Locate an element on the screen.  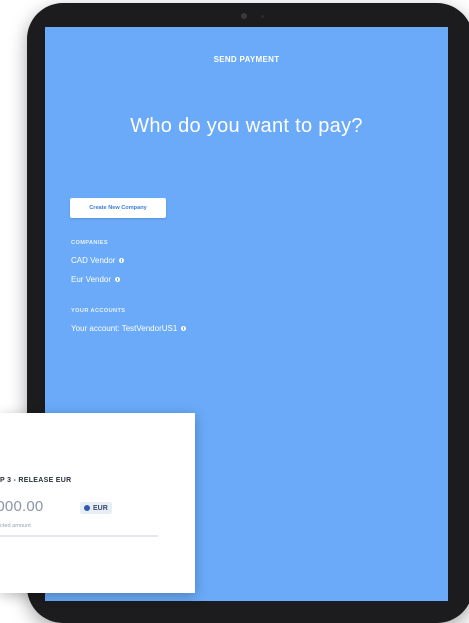
company-item-eur-vendor: Eur Vendor is located at coordinates (96, 279).